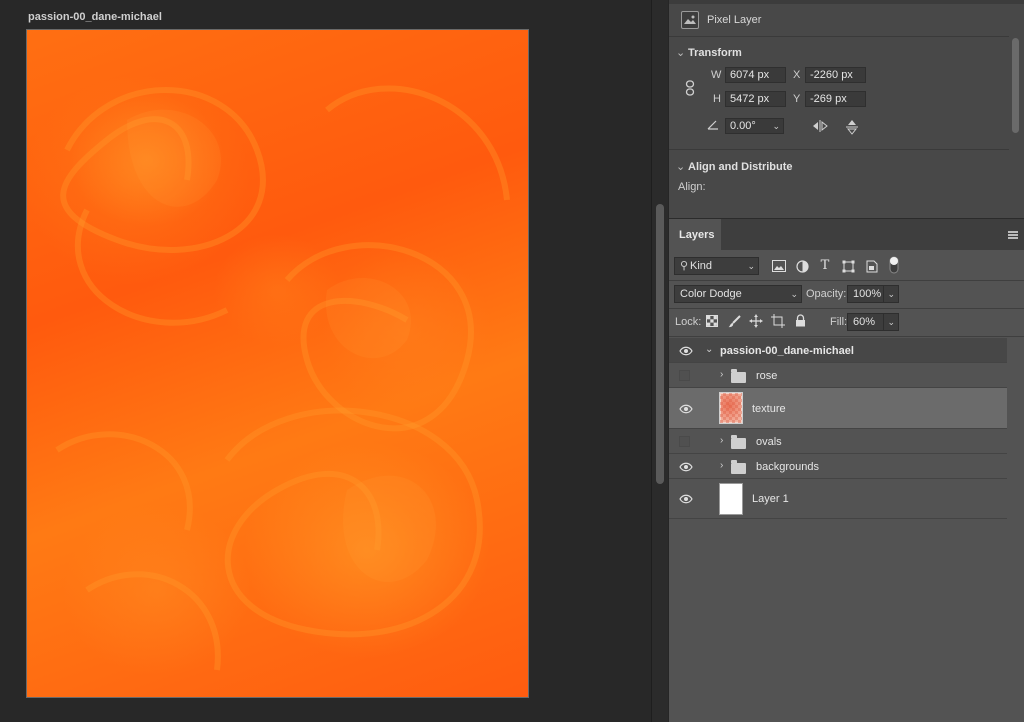  I want to click on transform-title: Transform, so click(715, 53).